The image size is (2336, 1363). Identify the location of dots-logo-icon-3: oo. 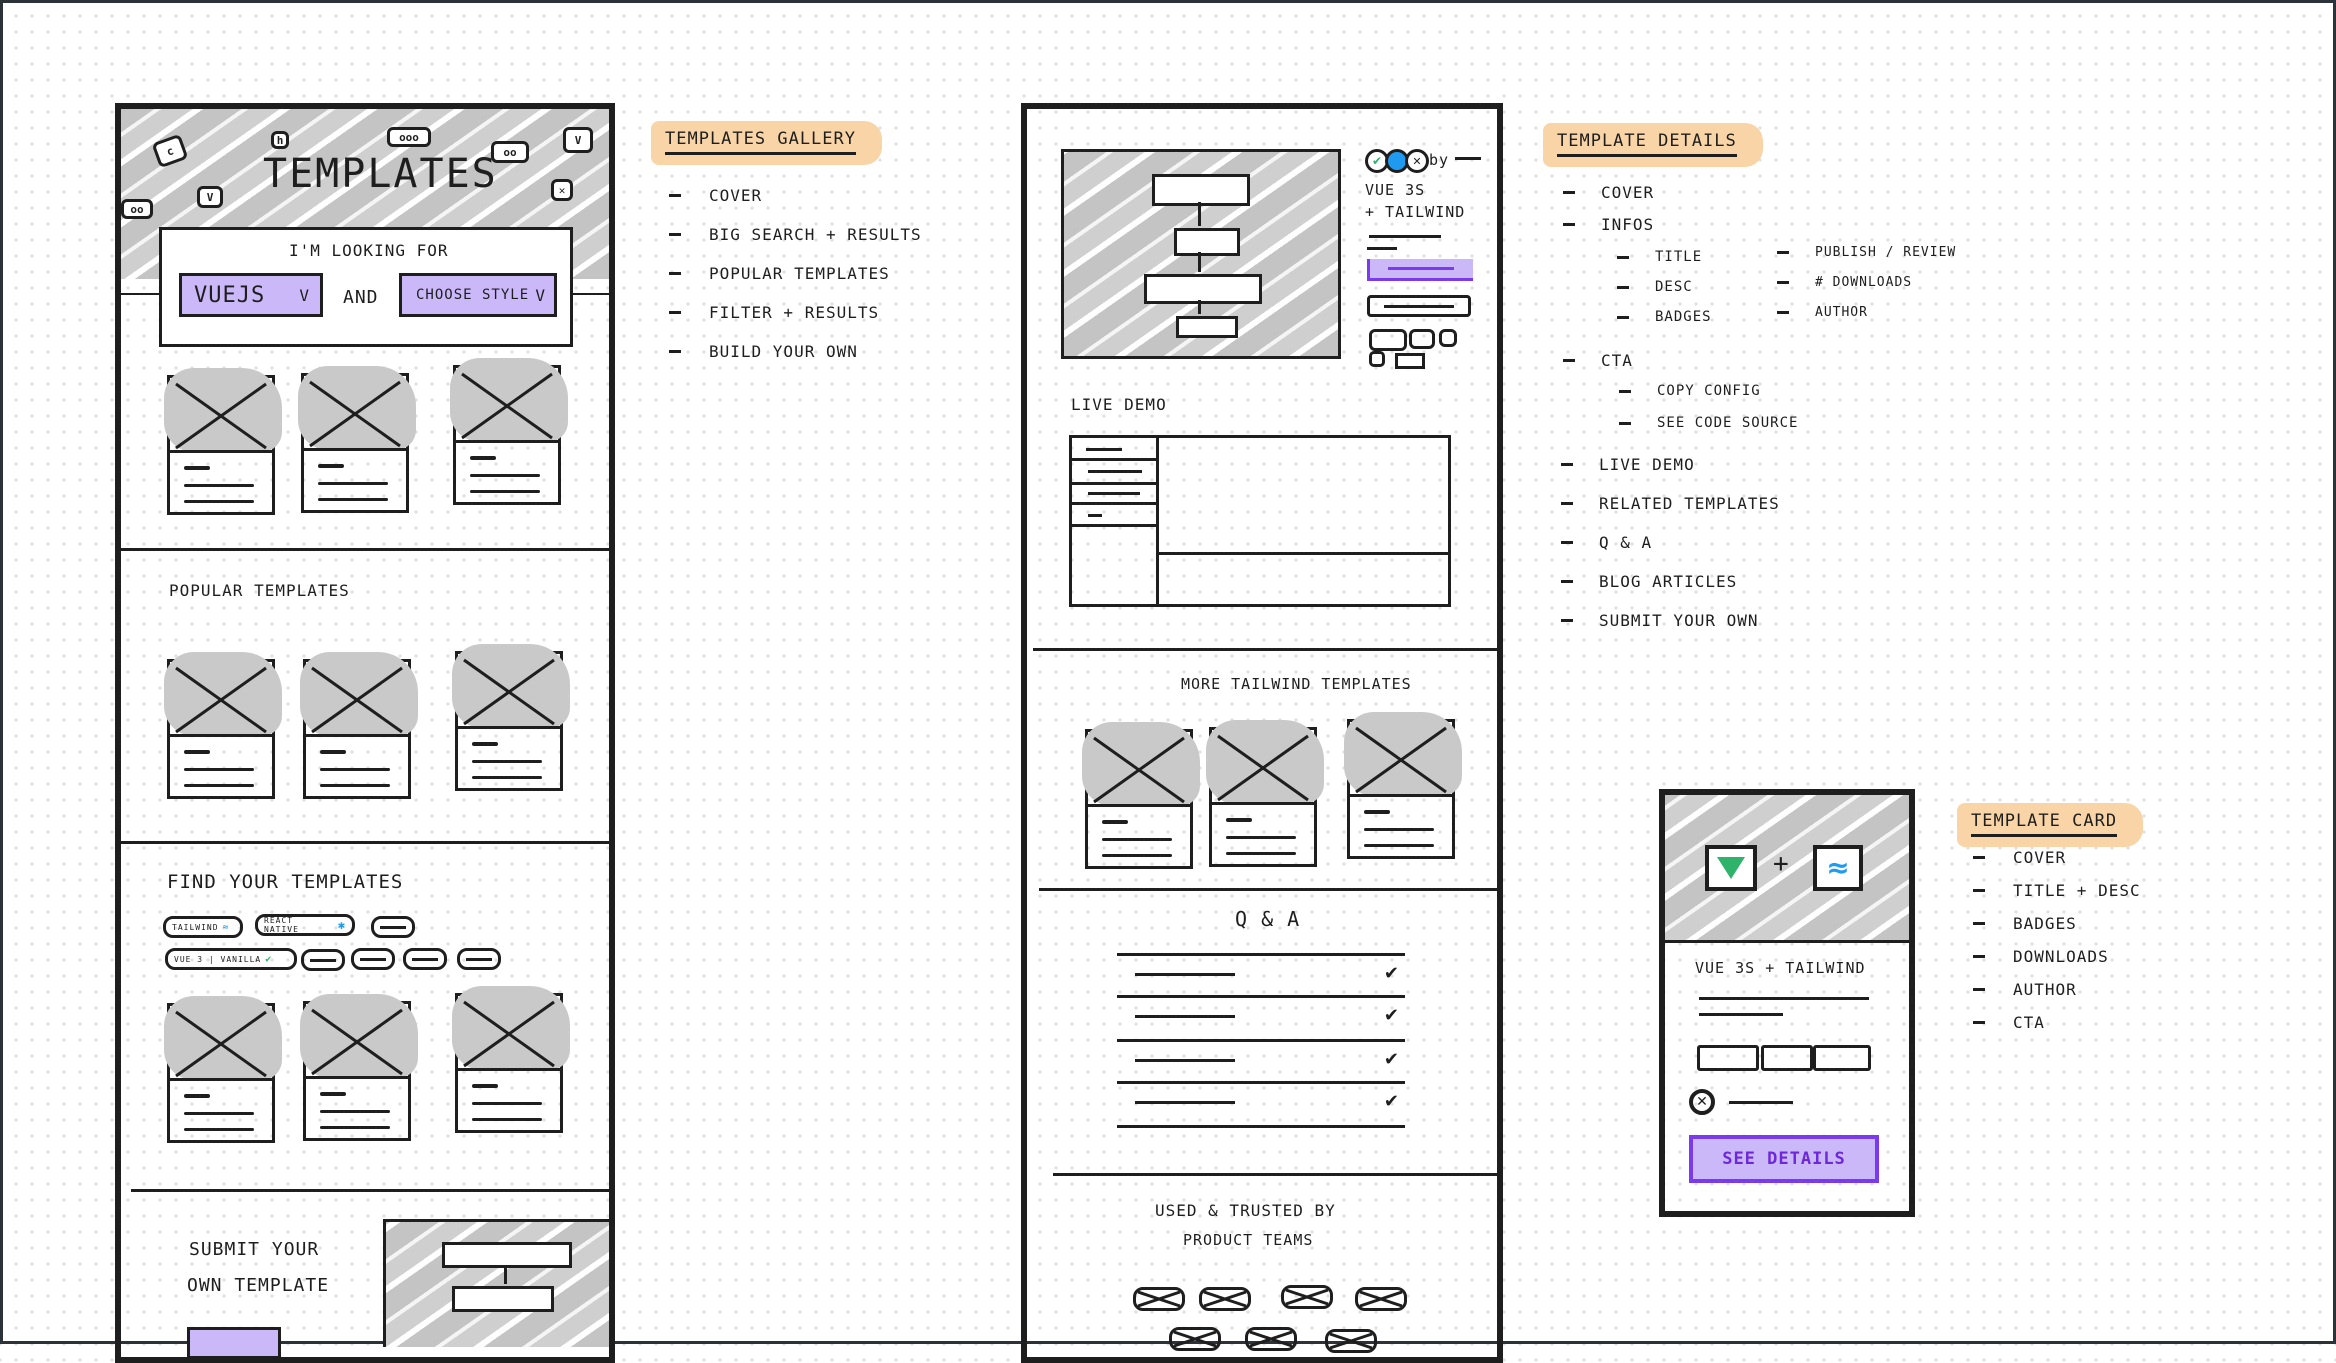
(137, 209).